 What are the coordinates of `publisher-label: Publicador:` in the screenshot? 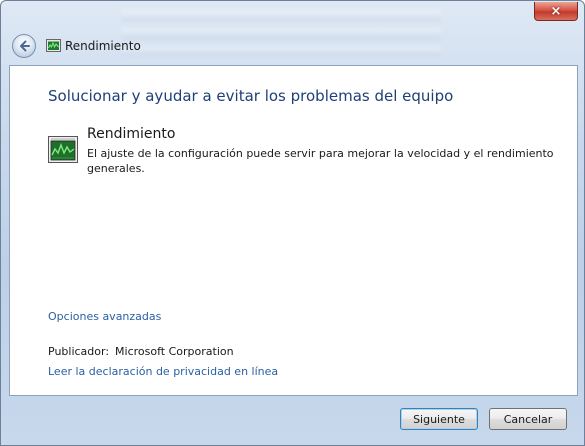 It's located at (79, 351).